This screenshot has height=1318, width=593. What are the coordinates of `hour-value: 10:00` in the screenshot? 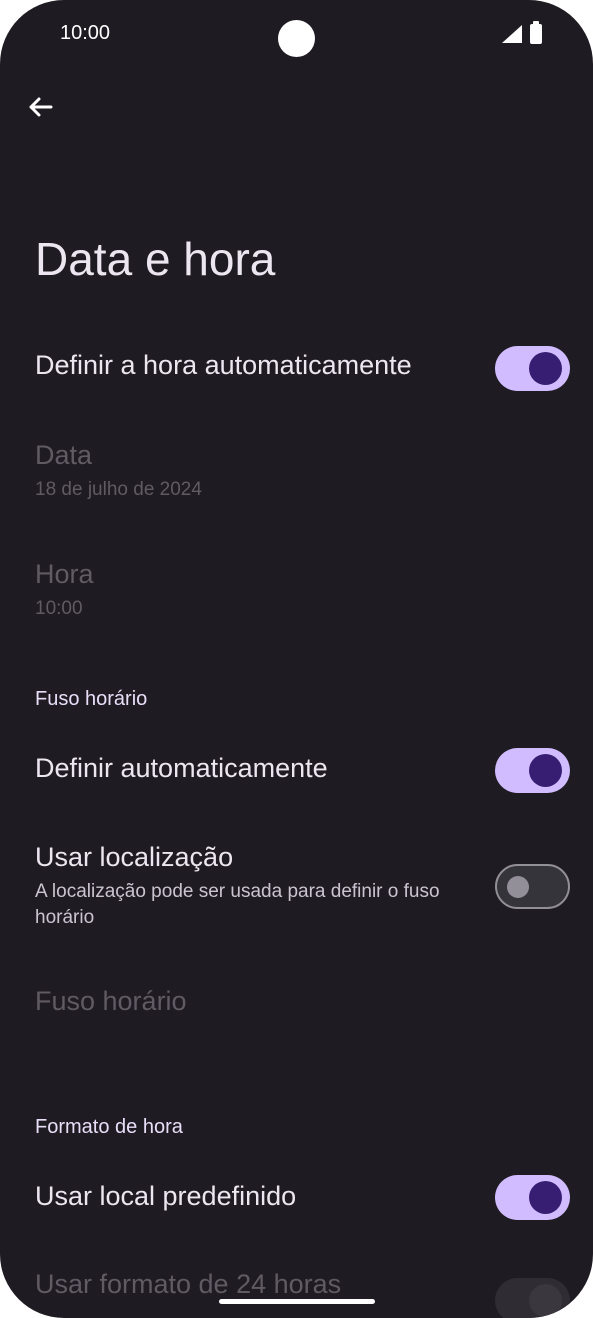 It's located at (59, 608).